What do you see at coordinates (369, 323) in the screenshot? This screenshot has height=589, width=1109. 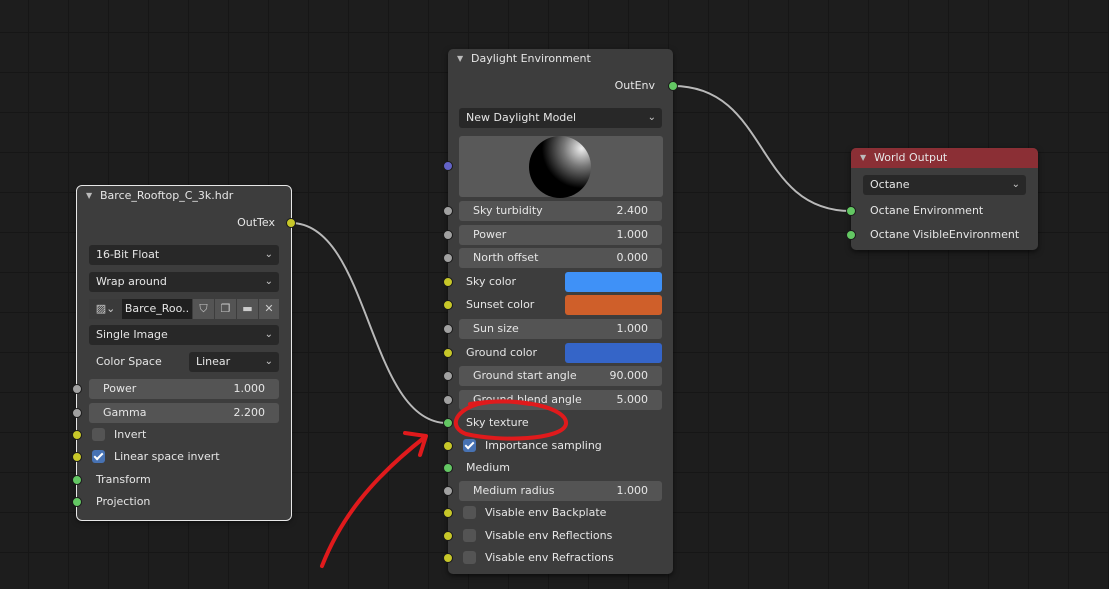 I see `link-outtex-to-sky-texture` at bounding box center [369, 323].